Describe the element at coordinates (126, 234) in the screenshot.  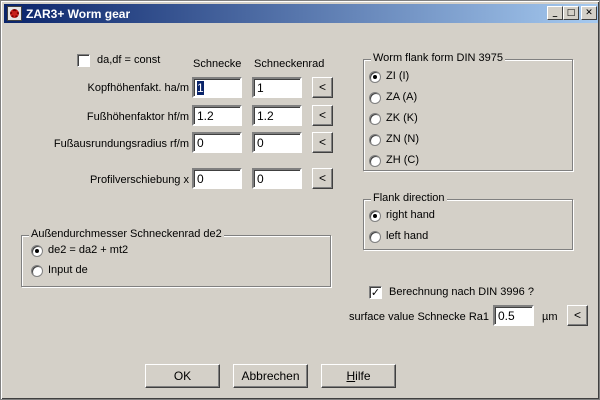
I see `outer-diameter-group-title: Außendurchmesser Schneckenrad de2` at that location.